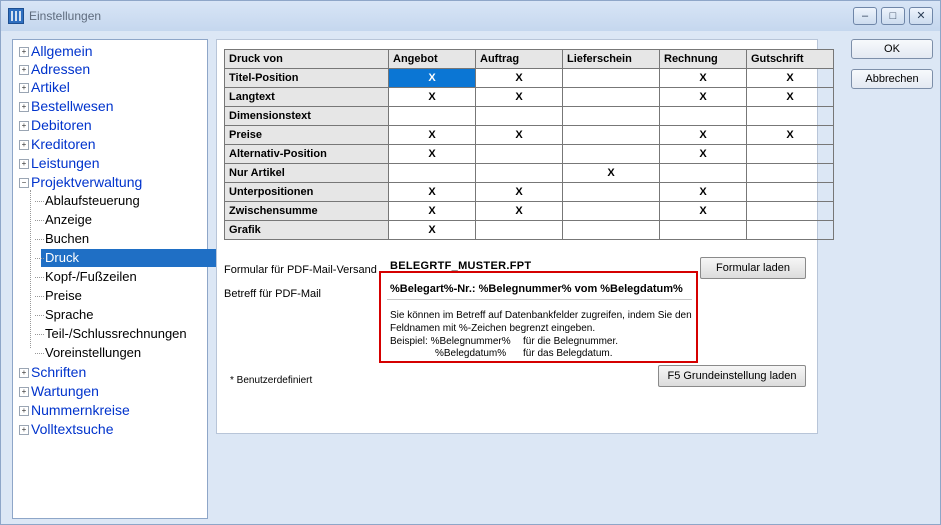 The width and height of the screenshot is (941, 525). Describe the element at coordinates (306, 59) in the screenshot. I see `column-header: Druck von` at that location.